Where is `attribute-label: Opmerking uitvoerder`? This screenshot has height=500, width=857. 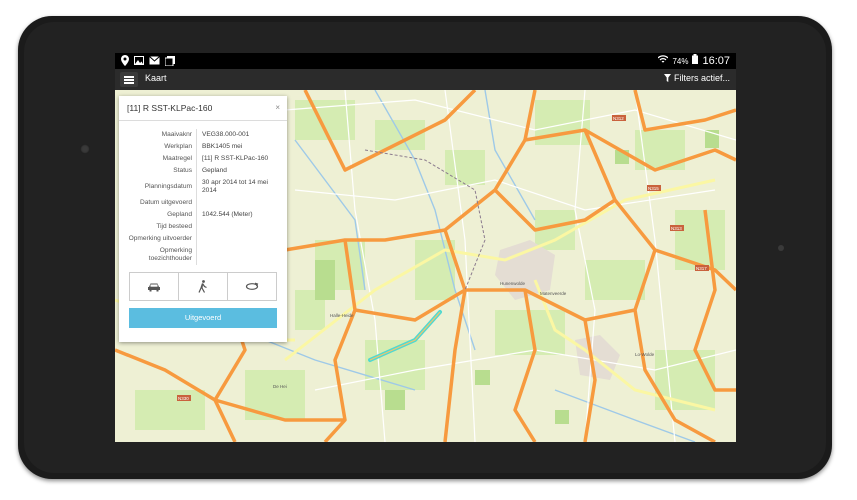 attribute-label: Opmerking uitvoerder is located at coordinates (158, 239).